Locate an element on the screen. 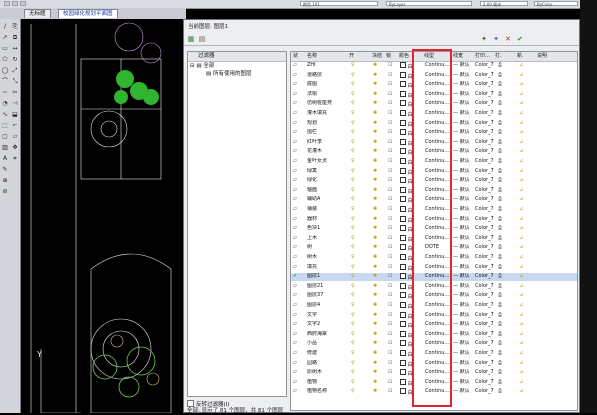 The width and height of the screenshot is (597, 415). layer-row: ▱ 树木 ♀ ✺ ⊡ 白 Continu… — 默认 Color_7 ⎙ ⊿ is located at coordinates (434, 258).